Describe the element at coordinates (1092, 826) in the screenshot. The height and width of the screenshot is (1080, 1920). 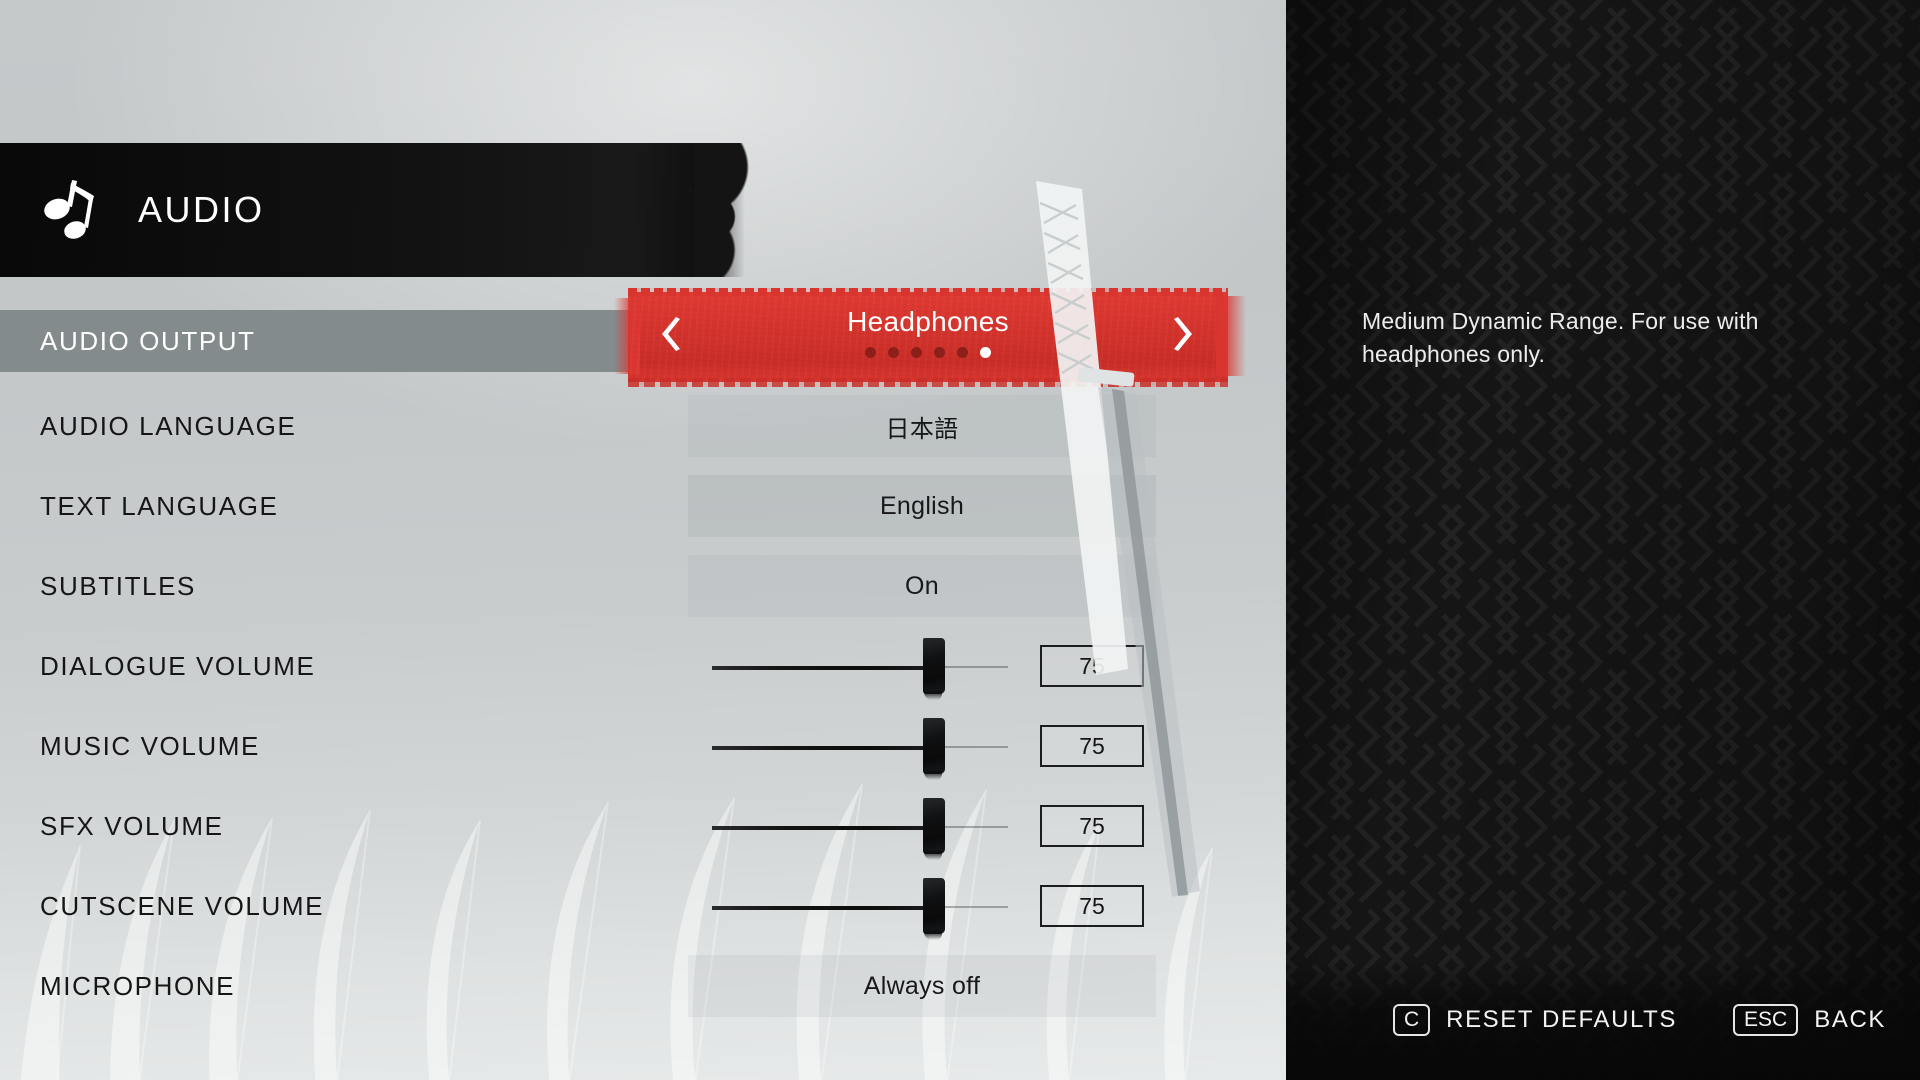
I see `sfx-volume-value: 75` at that location.